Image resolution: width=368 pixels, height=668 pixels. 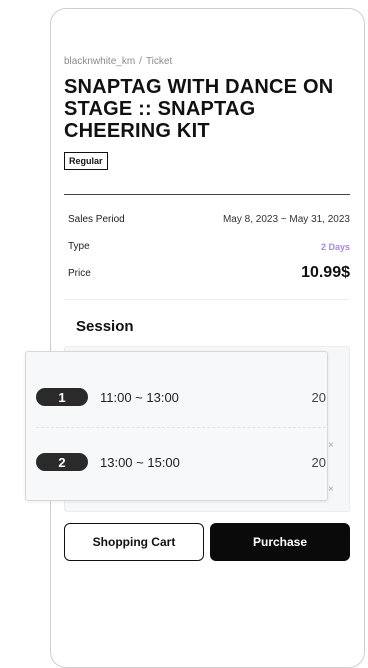 What do you see at coordinates (99, 61) in the screenshot?
I see `breadcrumb-seller: blacknwhite_km` at bounding box center [99, 61].